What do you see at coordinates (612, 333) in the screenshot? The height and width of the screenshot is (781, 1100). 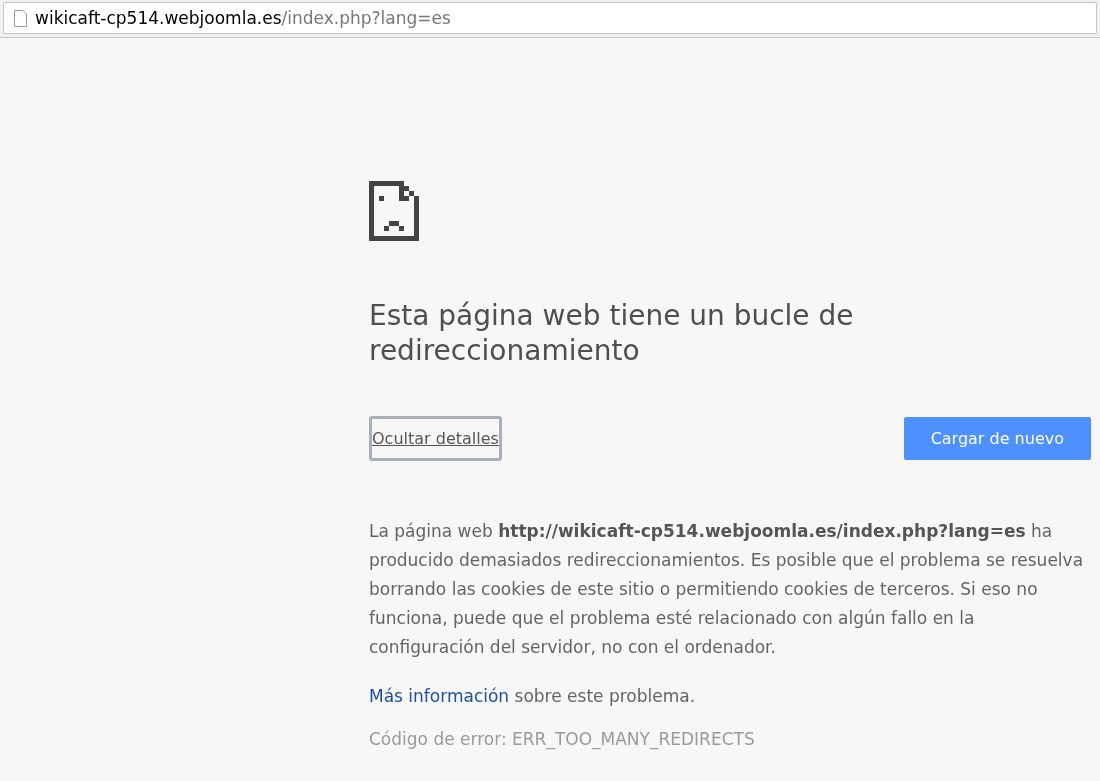 I see `error-heading: Esta página web tiene un bucle de redireccionamiento` at bounding box center [612, 333].